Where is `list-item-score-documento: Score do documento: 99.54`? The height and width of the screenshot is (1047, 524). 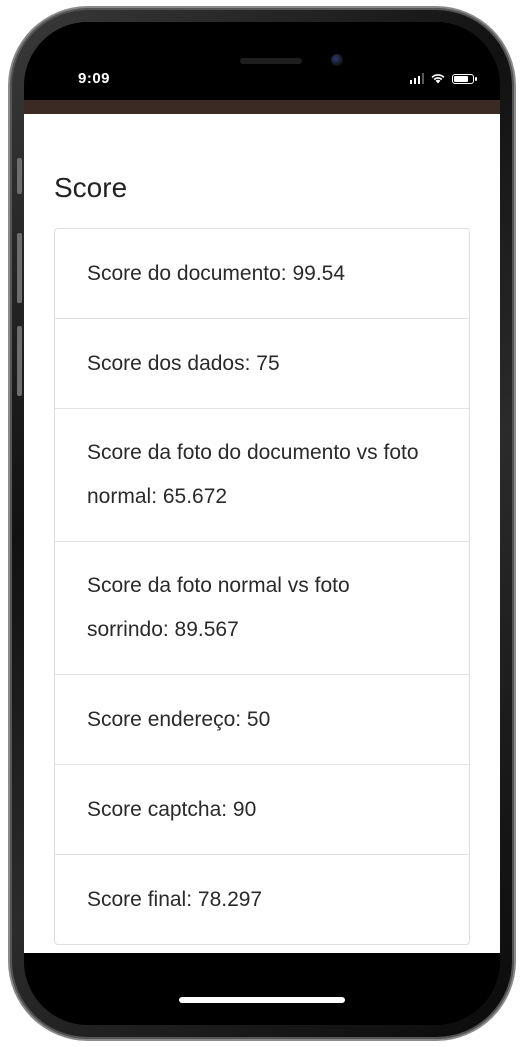
list-item-score-documento: Score do documento: 99.54 is located at coordinates (262, 274).